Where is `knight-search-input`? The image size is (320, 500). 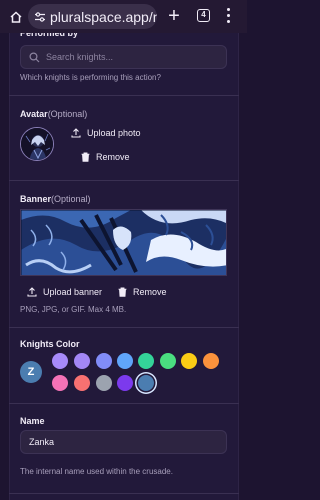
knight-search-input is located at coordinates (131, 57).